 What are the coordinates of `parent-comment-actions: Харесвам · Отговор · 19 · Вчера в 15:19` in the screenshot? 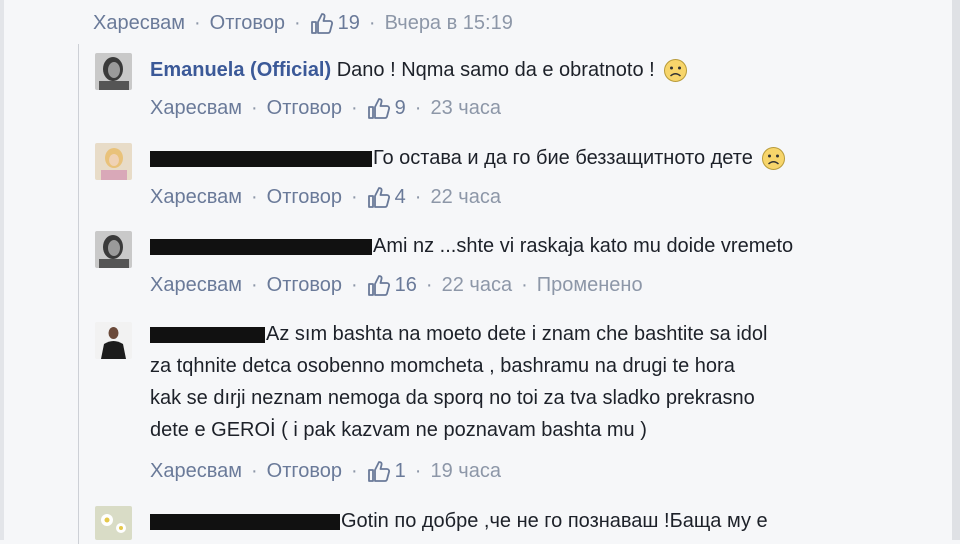 It's located at (303, 23).